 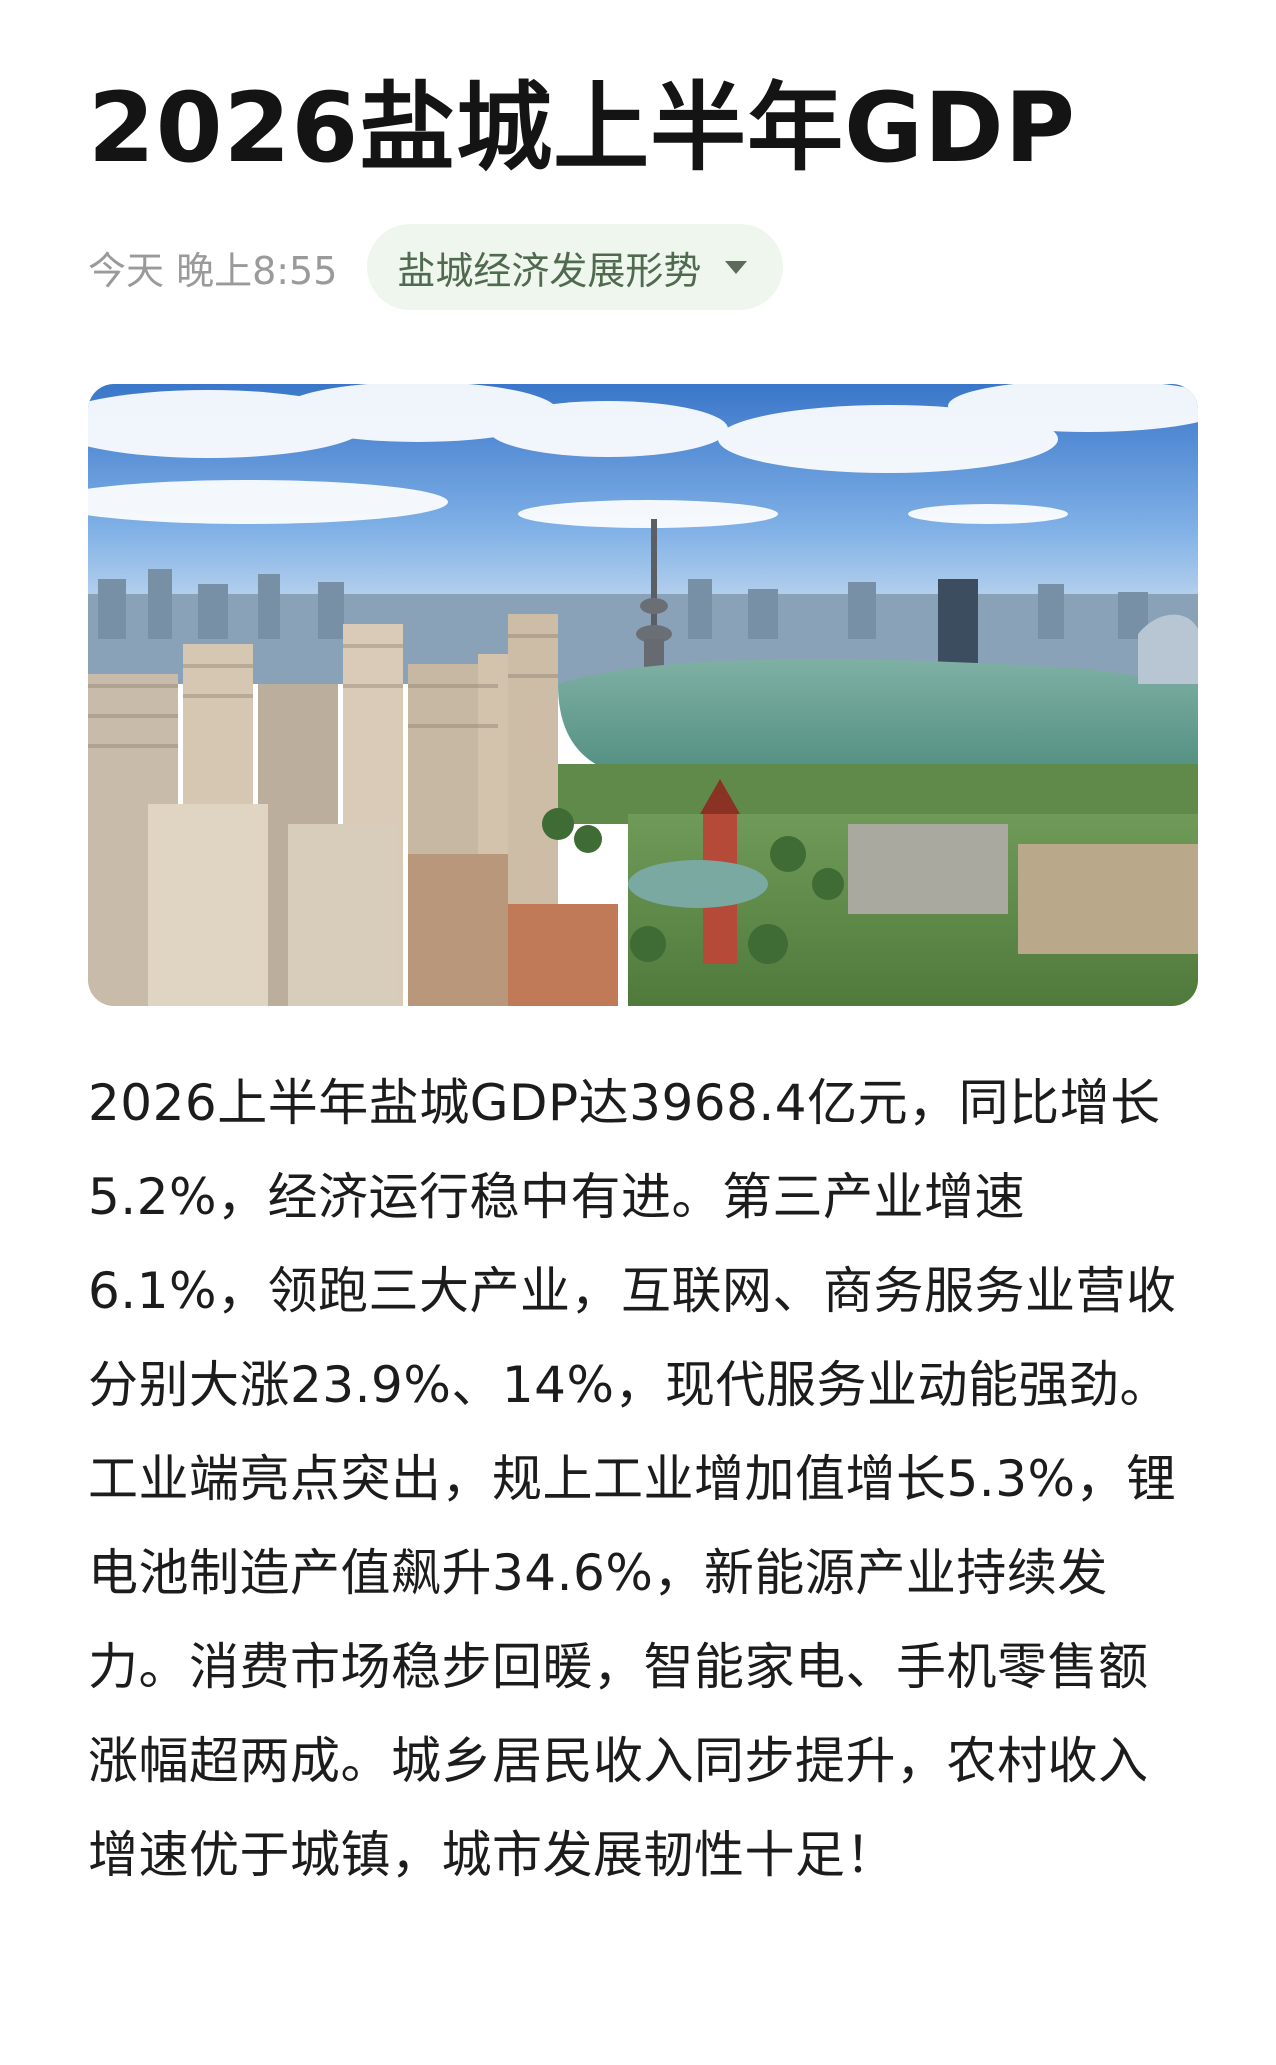 I want to click on caret-down-icon, so click(x=736, y=267).